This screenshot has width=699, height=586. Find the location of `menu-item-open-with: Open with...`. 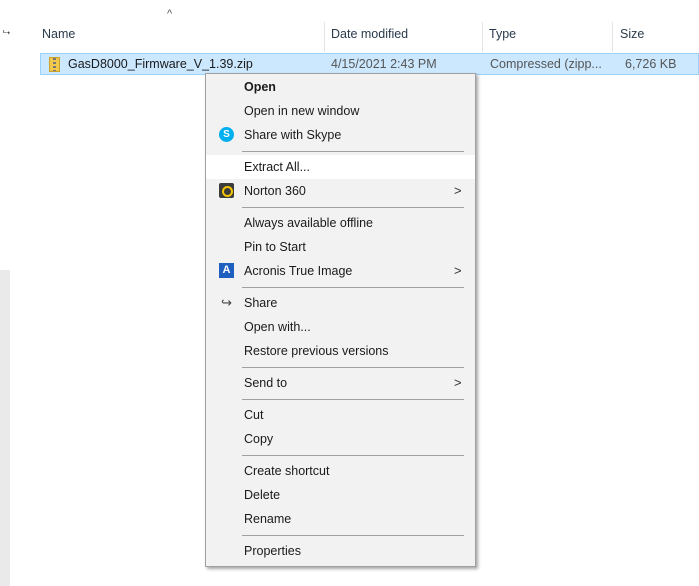

menu-item-open-with: Open with... is located at coordinates (340, 327).